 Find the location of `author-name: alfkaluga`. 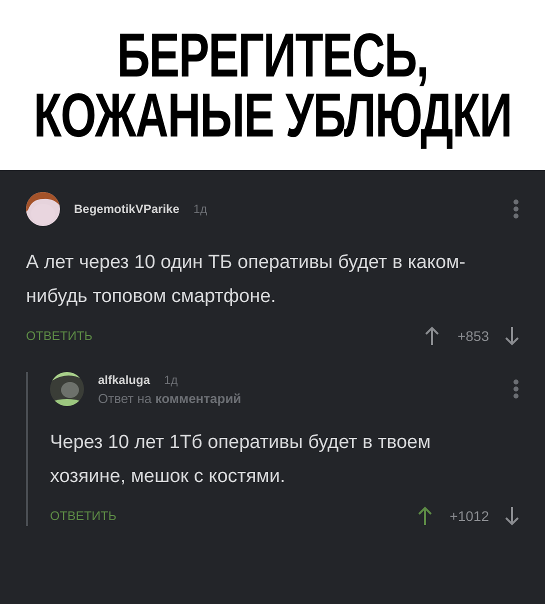

author-name: alfkaluga is located at coordinates (124, 379).